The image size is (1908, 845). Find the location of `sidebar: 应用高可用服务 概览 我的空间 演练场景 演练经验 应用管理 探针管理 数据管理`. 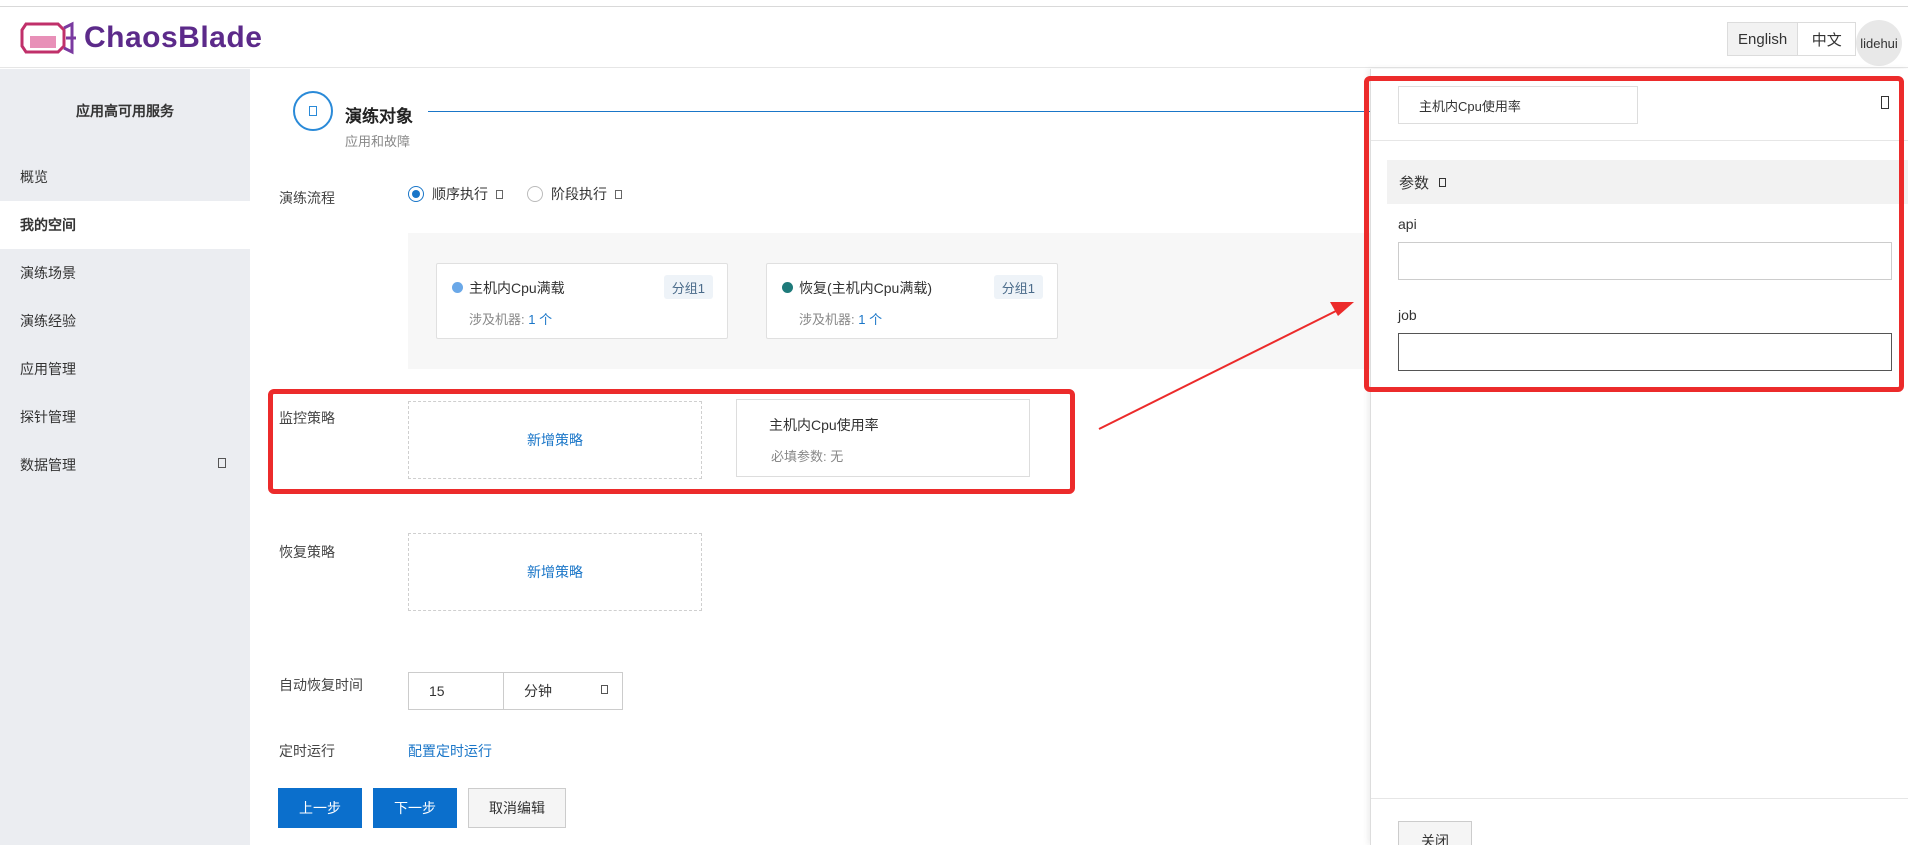

sidebar: 应用高可用服务 概览 我的空间 演练场景 演练经验 应用管理 探针管理 数据管理 is located at coordinates (125, 457).